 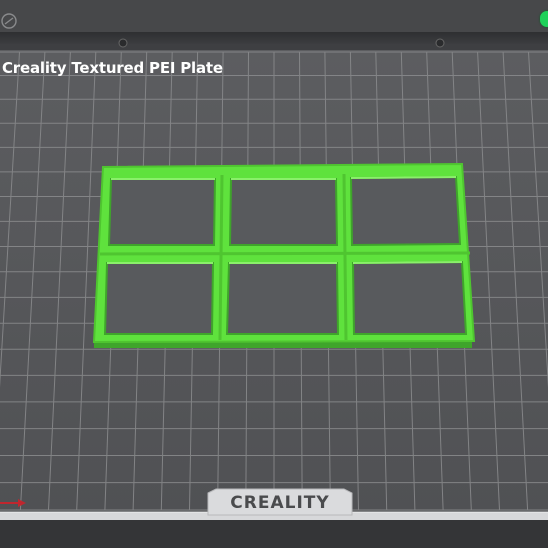 I want to click on status-indicator, so click(x=544, y=19).